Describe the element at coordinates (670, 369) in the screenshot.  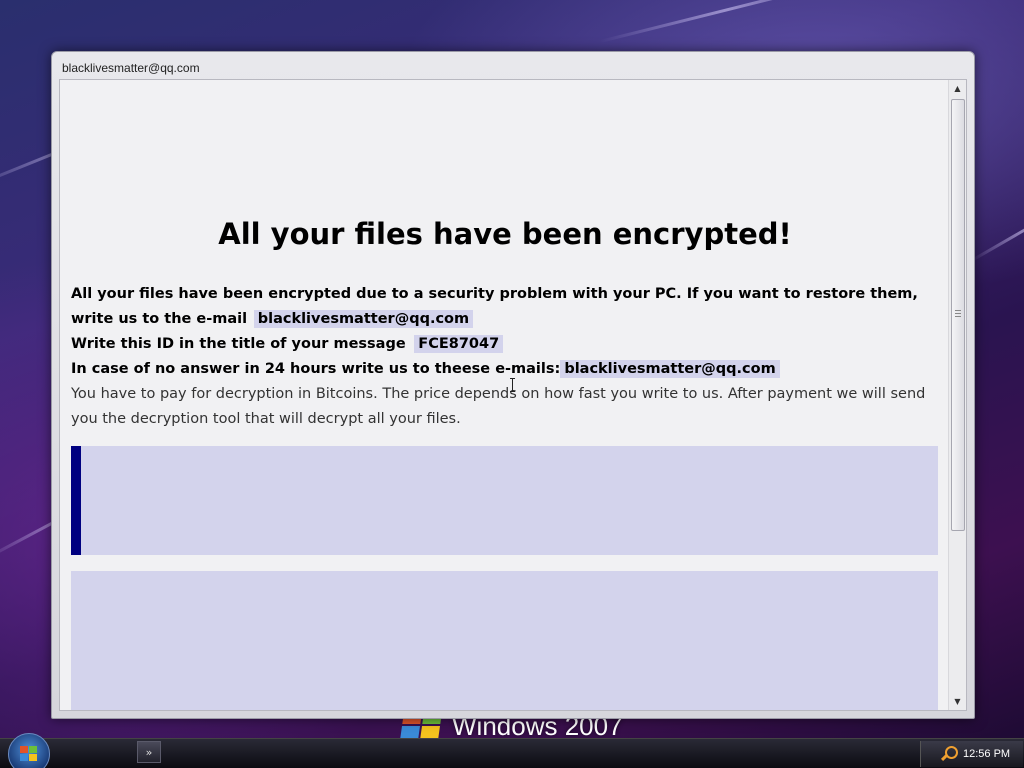
I see `fallback-email: blacklivesmatter@qq.com` at that location.